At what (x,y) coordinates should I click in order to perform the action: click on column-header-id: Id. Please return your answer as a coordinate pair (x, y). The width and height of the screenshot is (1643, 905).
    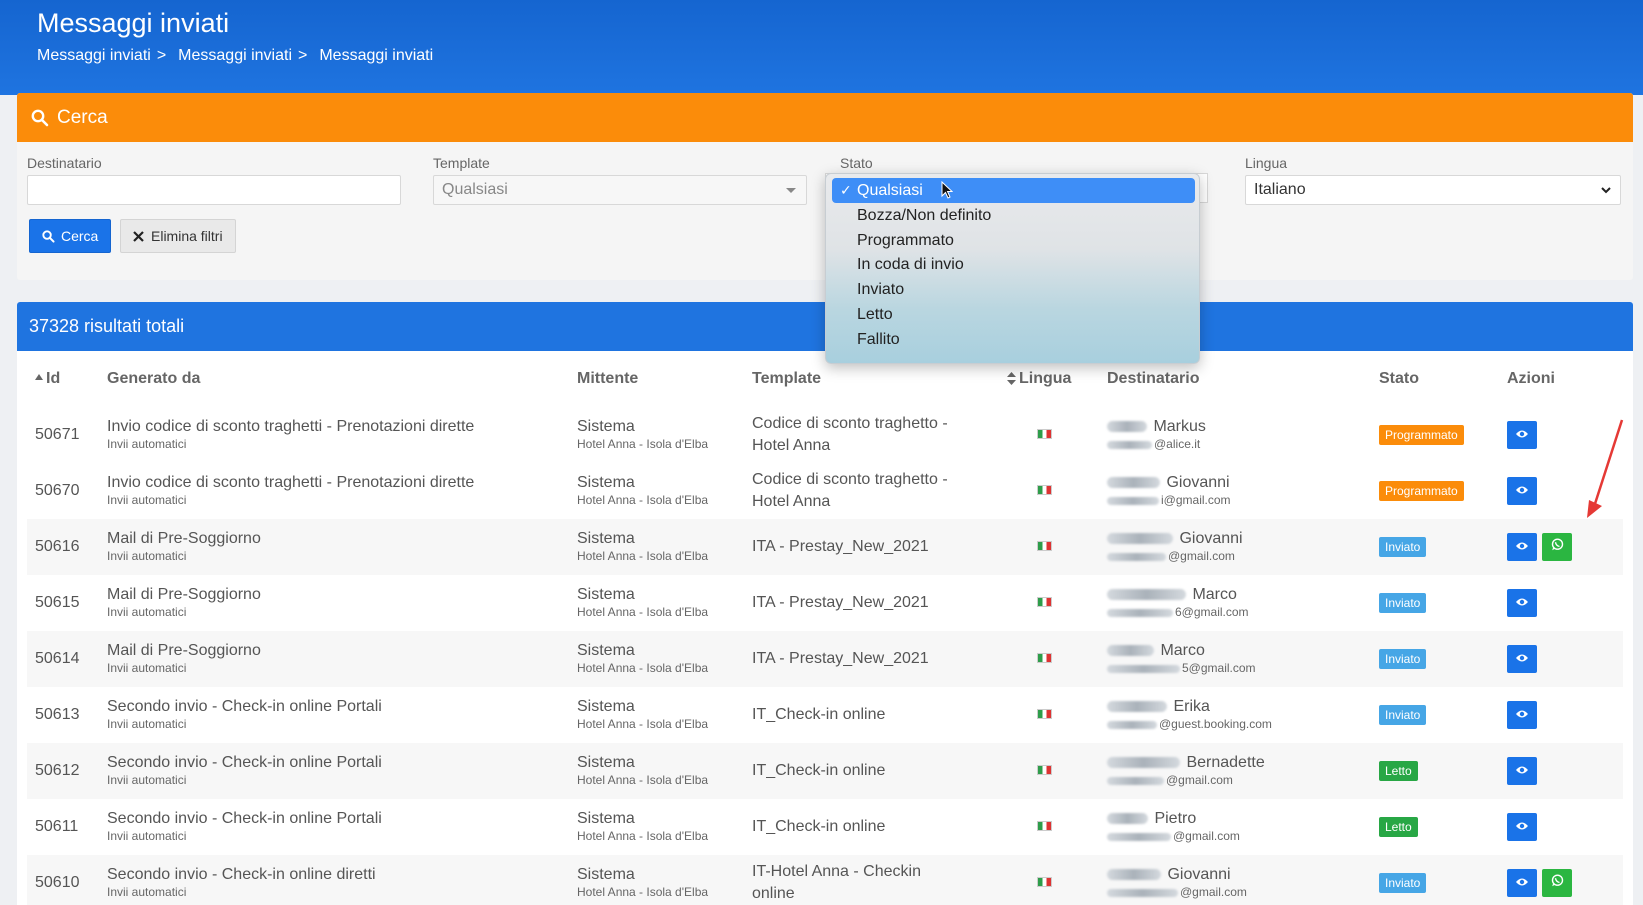
    Looking at the image, I should click on (64, 379).